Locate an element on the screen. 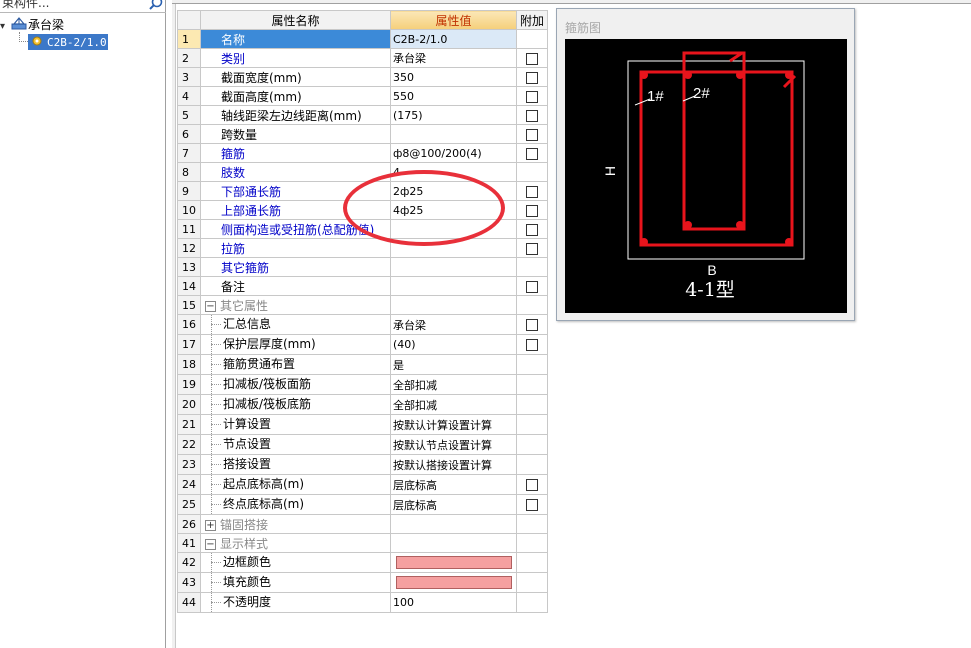 Image resolution: width=971 pixels, height=648 pixels. property-name: 轴线距梁左边线距离(mm) is located at coordinates (295, 115).